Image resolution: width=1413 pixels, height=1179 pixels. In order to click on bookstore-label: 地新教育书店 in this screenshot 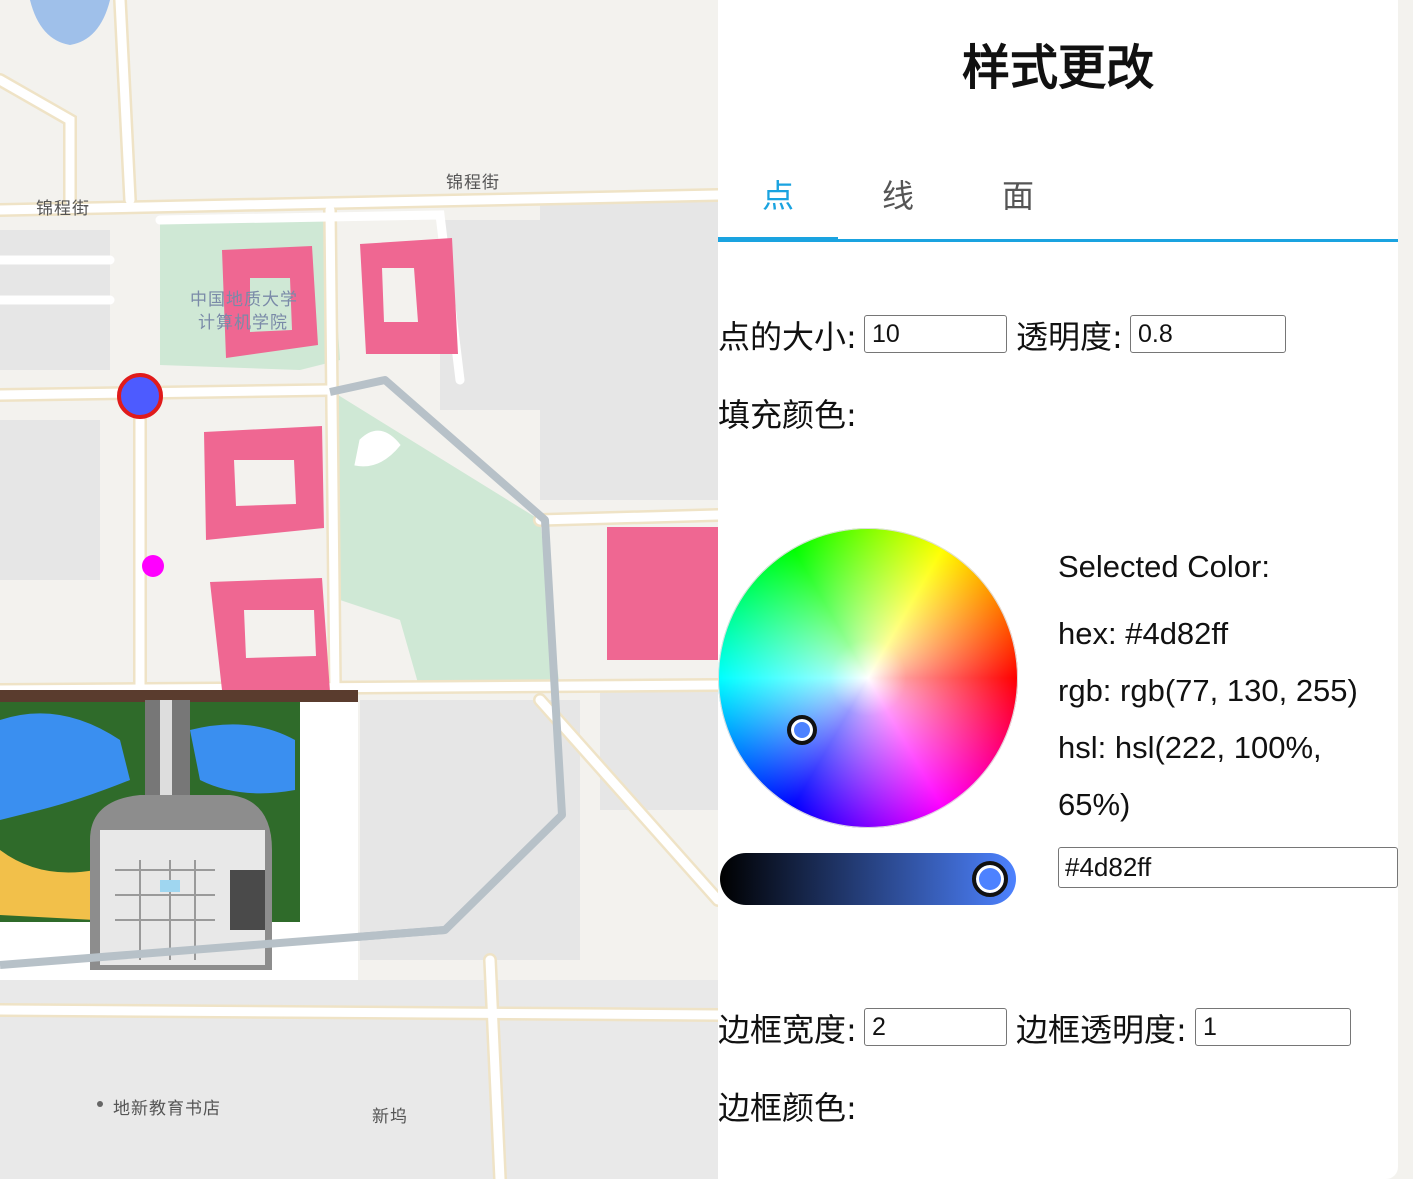, I will do `click(167, 1109)`.